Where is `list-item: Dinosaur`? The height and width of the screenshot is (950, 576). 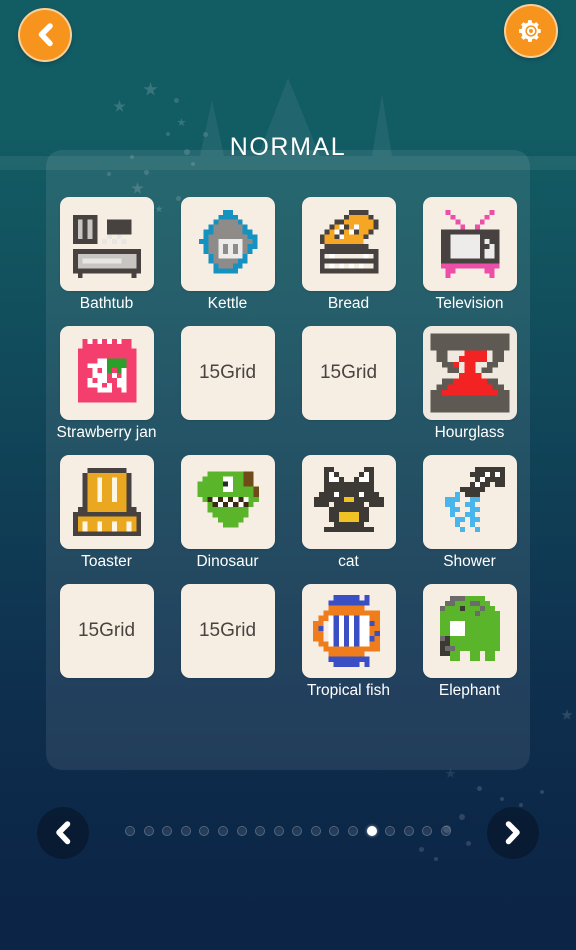
list-item: Dinosaur is located at coordinates (228, 513).